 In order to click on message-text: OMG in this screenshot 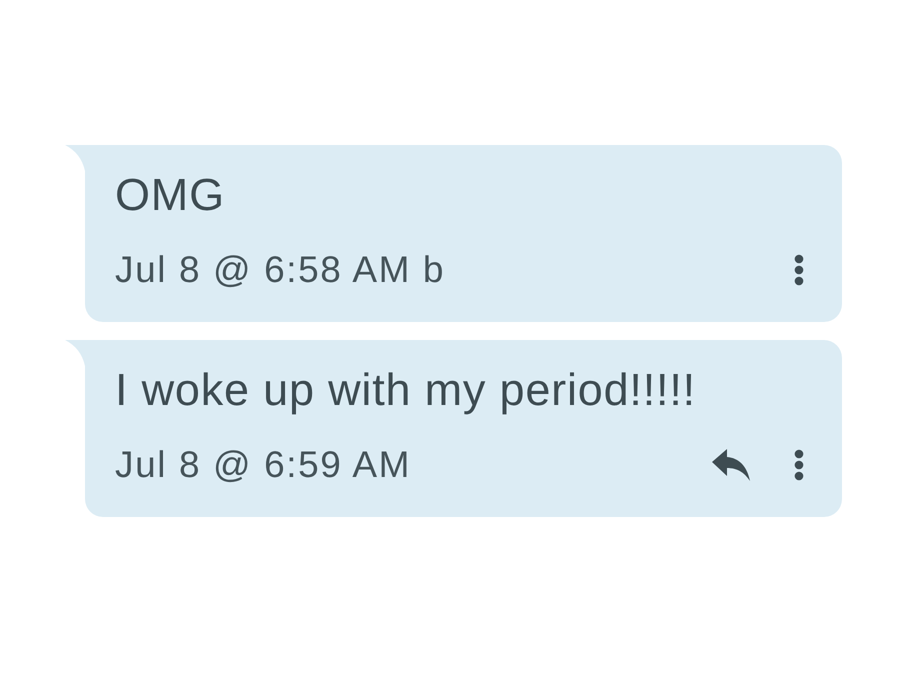, I will do `click(170, 195)`.